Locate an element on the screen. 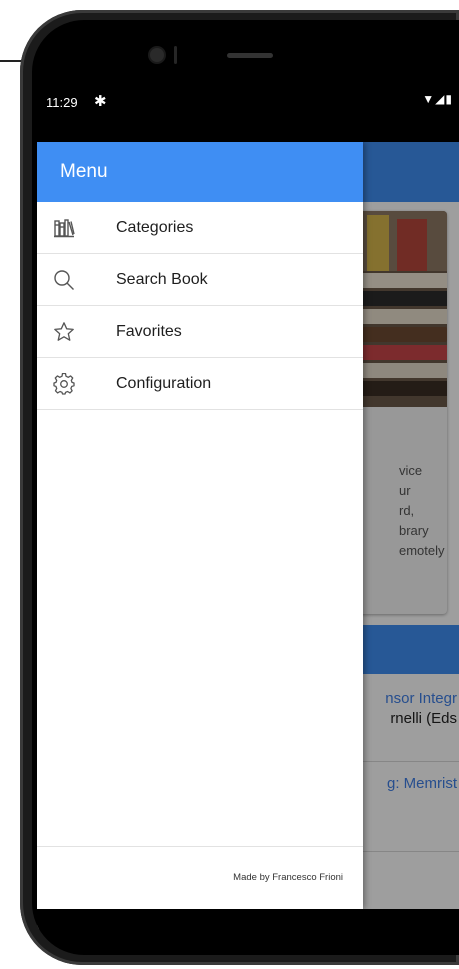 The width and height of the screenshot is (459, 969). menu-item-favorites: Favorites is located at coordinates (200, 332).